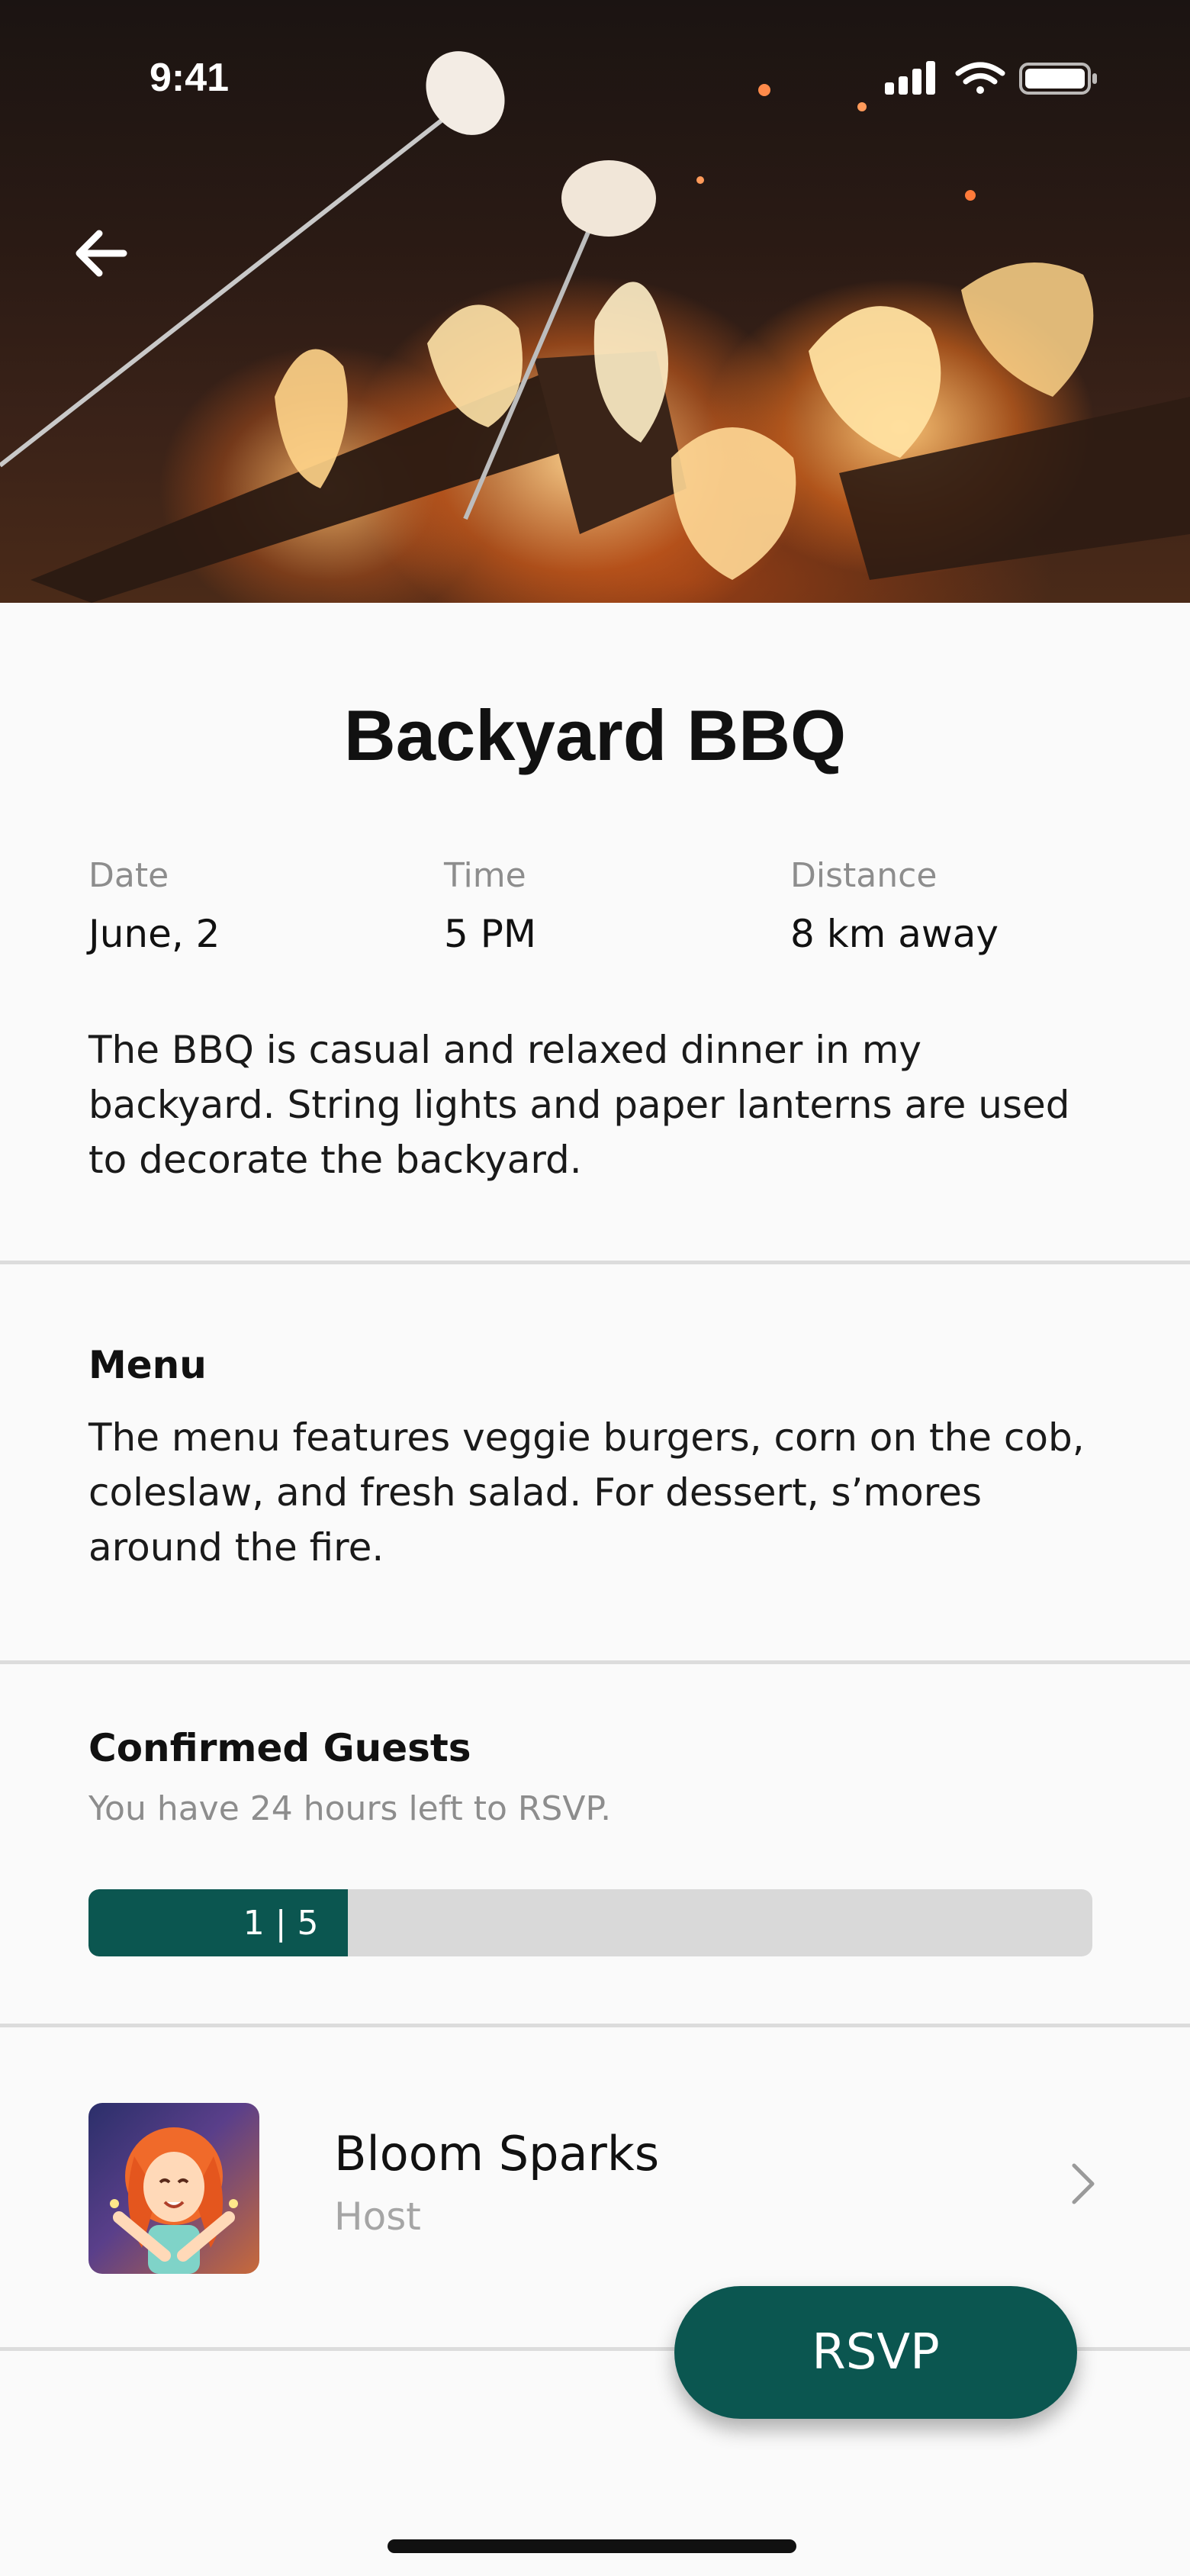 Image resolution: width=1190 pixels, height=2576 pixels. I want to click on status-time: 9:41, so click(190, 78).